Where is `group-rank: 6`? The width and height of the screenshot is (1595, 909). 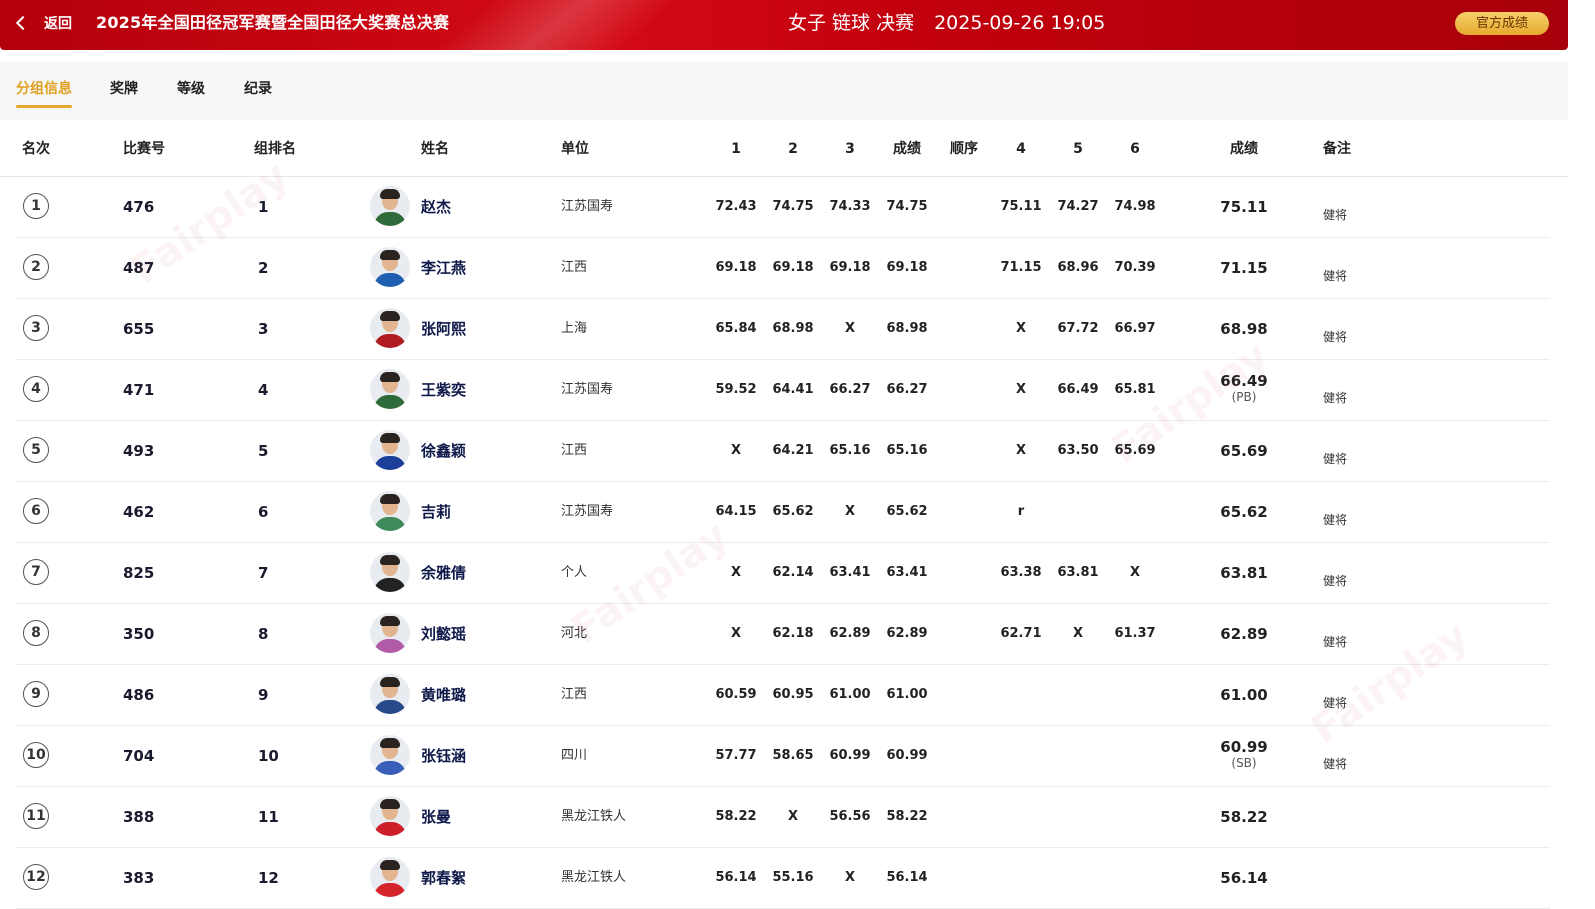
group-rank: 6 is located at coordinates (263, 512).